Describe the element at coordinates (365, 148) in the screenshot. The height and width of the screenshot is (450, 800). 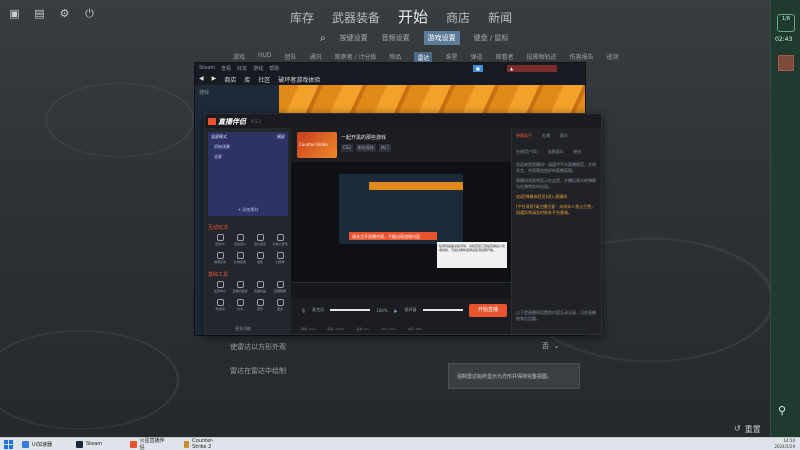
I see `stream-tag: 射击竞技` at that location.